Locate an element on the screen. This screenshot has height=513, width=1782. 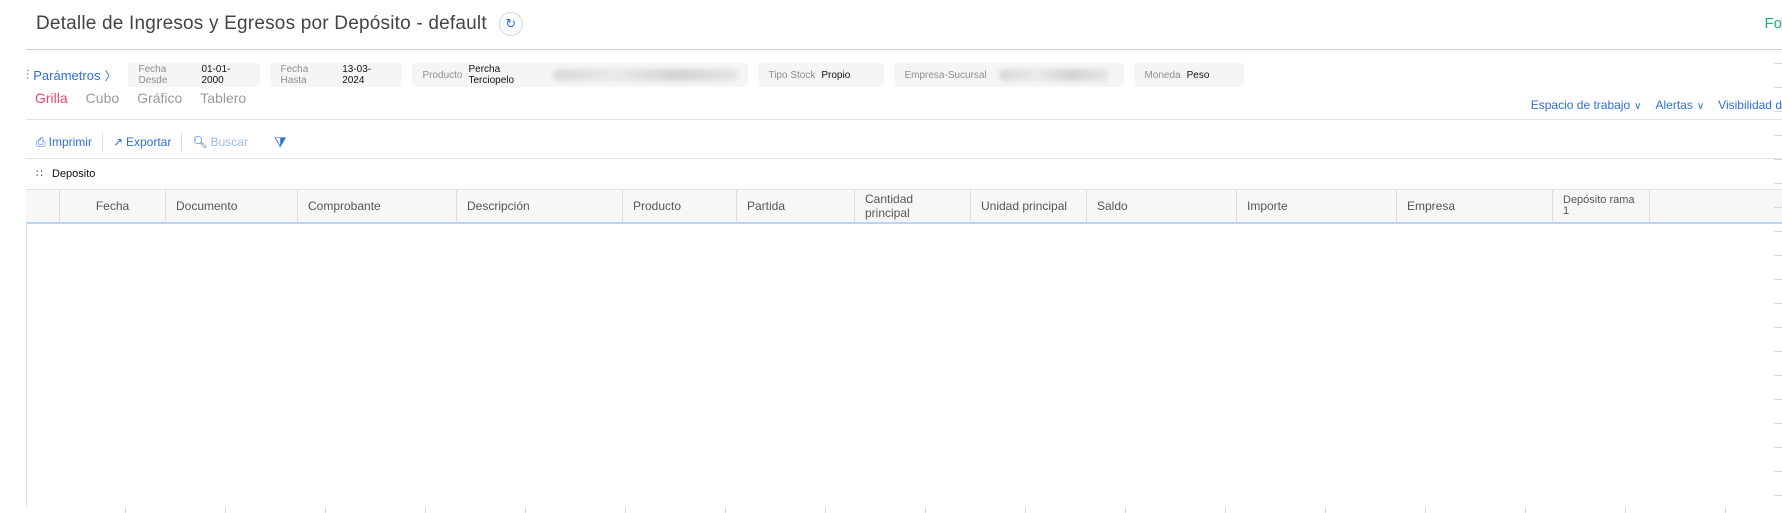
tab-grilla: Grilla is located at coordinates (51, 98).